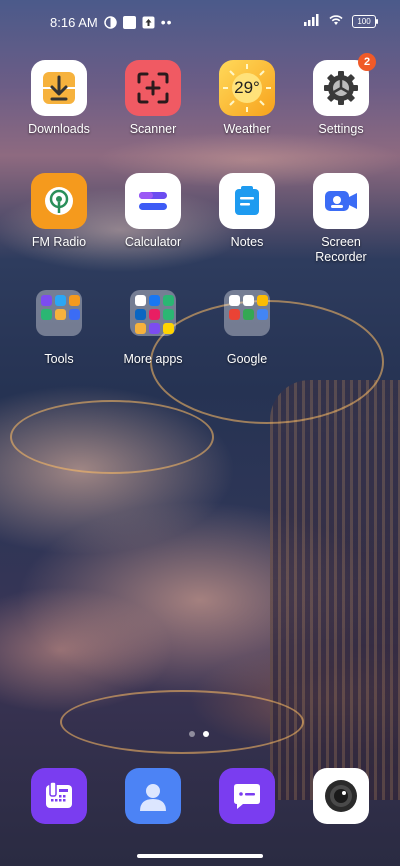 This screenshot has width=400, height=866. Describe the element at coordinates (365, 21) in the screenshot. I see `battery-icon: 100` at that location.